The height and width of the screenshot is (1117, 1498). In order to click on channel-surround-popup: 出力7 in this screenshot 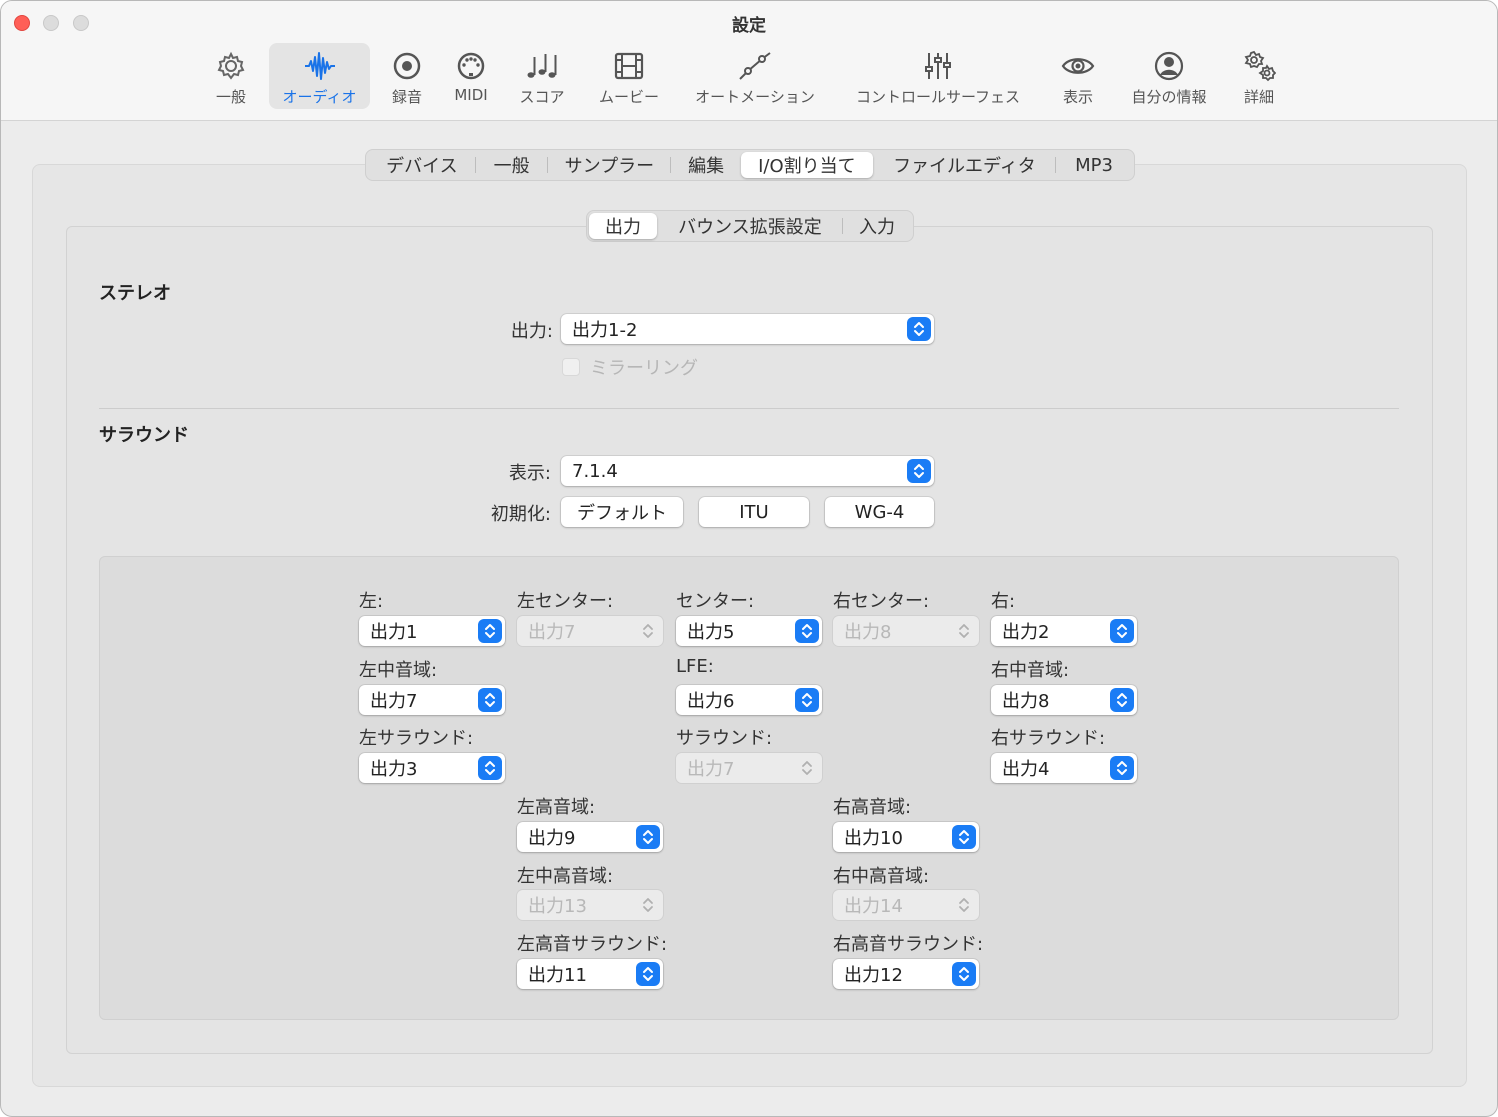, I will do `click(749, 768)`.